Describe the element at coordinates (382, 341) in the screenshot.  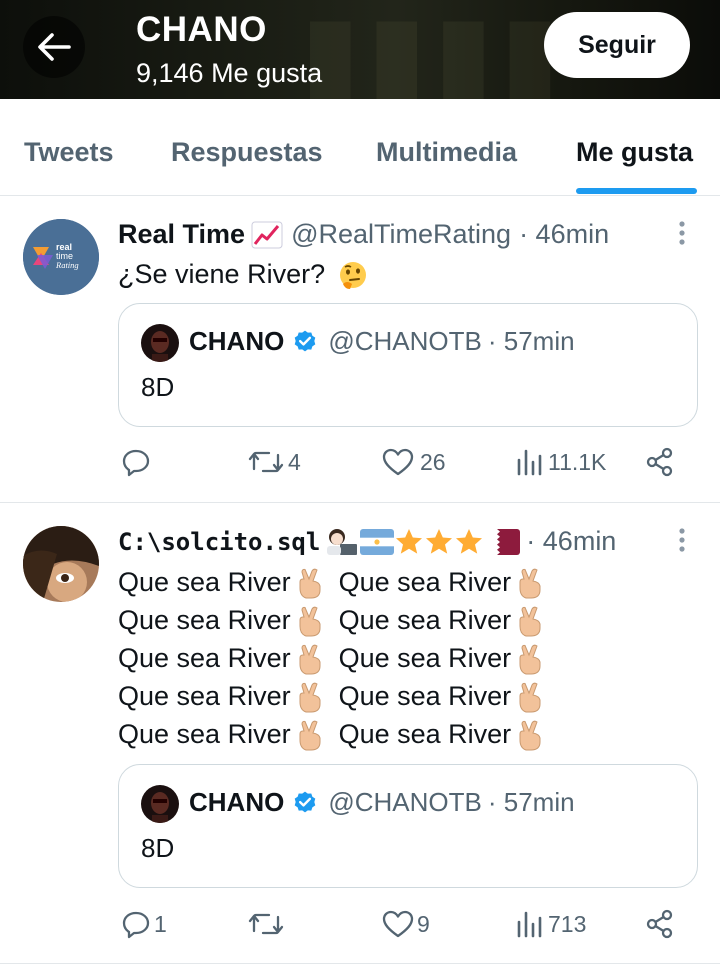
I see `quoted-tweet-header: CHANO @CHANOTB · 57min` at that location.